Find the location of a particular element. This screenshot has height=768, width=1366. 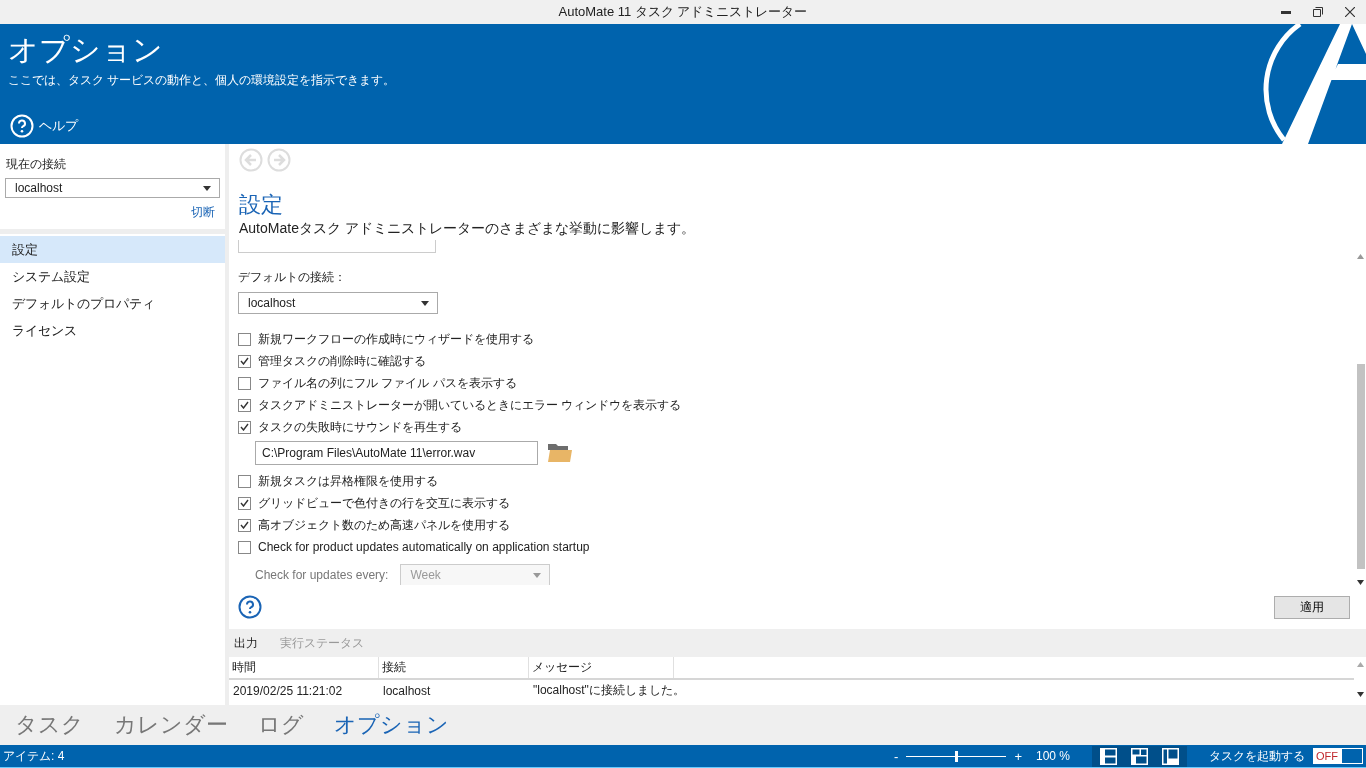

checkbox-label: タスクの失敗時にサウンドを再生する is located at coordinates (360, 427).